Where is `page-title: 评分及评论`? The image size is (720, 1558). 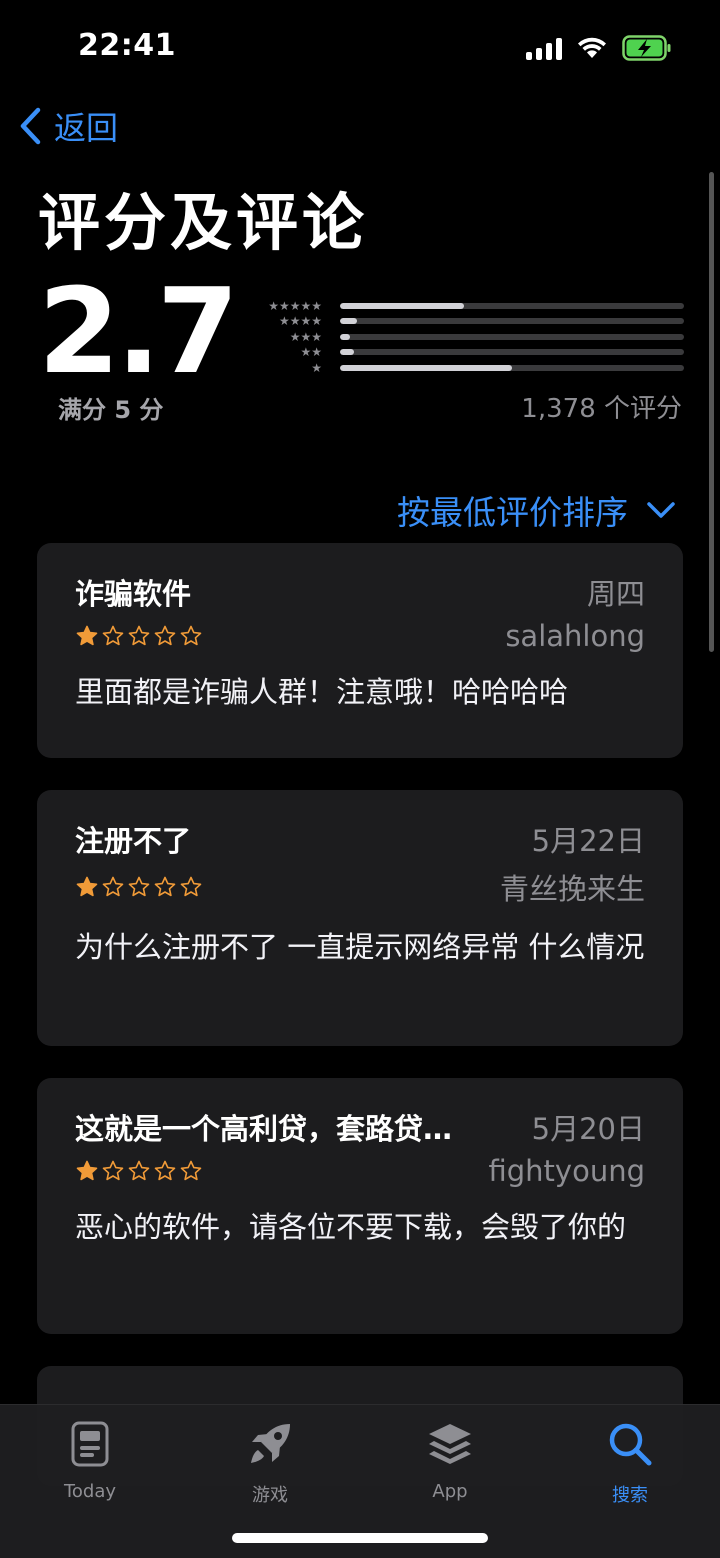 page-title: 评分及评论 is located at coordinates (203, 222).